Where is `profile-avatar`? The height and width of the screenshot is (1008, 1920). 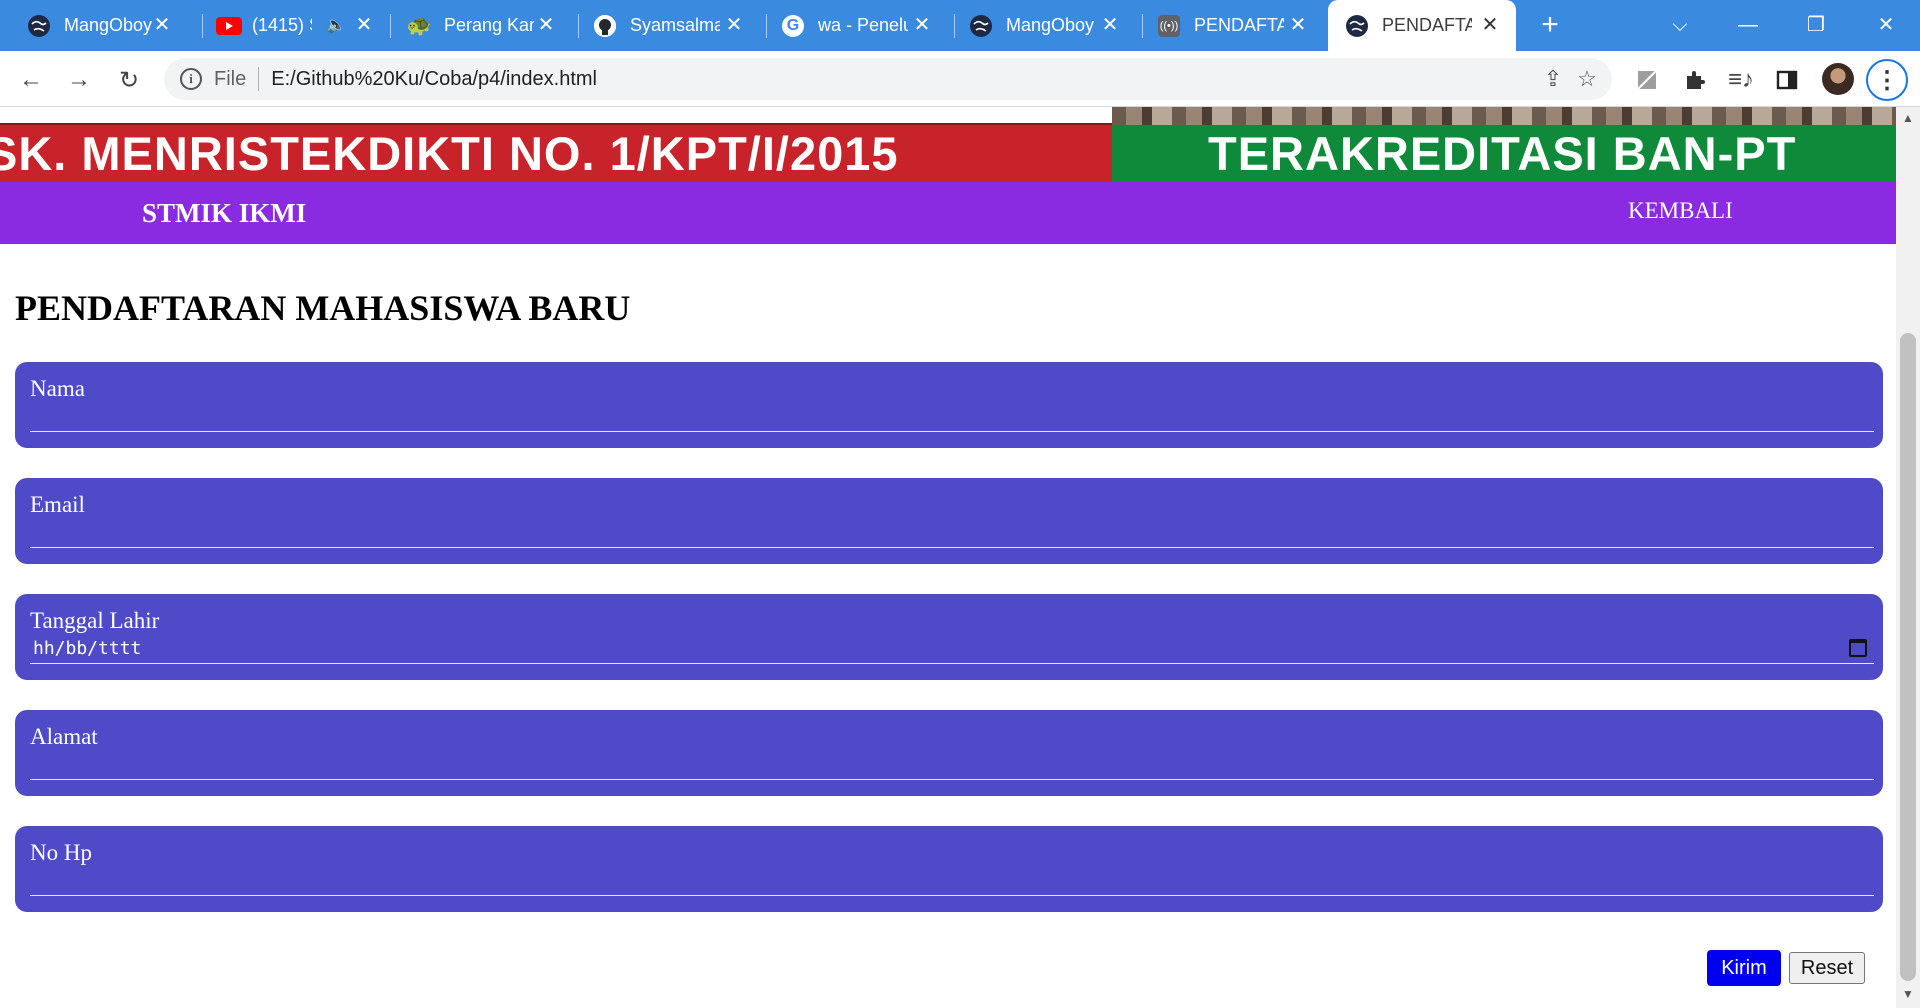
profile-avatar is located at coordinates (1838, 79).